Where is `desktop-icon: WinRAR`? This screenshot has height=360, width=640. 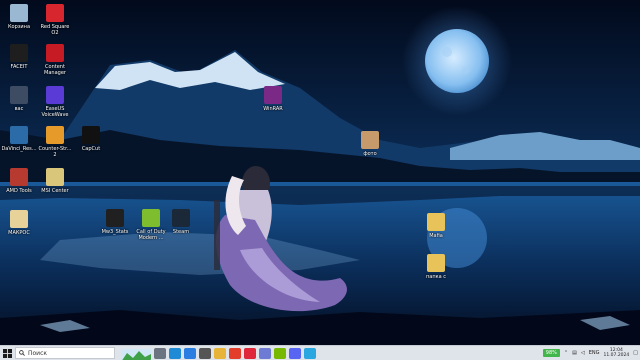 desktop-icon: WinRAR is located at coordinates (273, 99).